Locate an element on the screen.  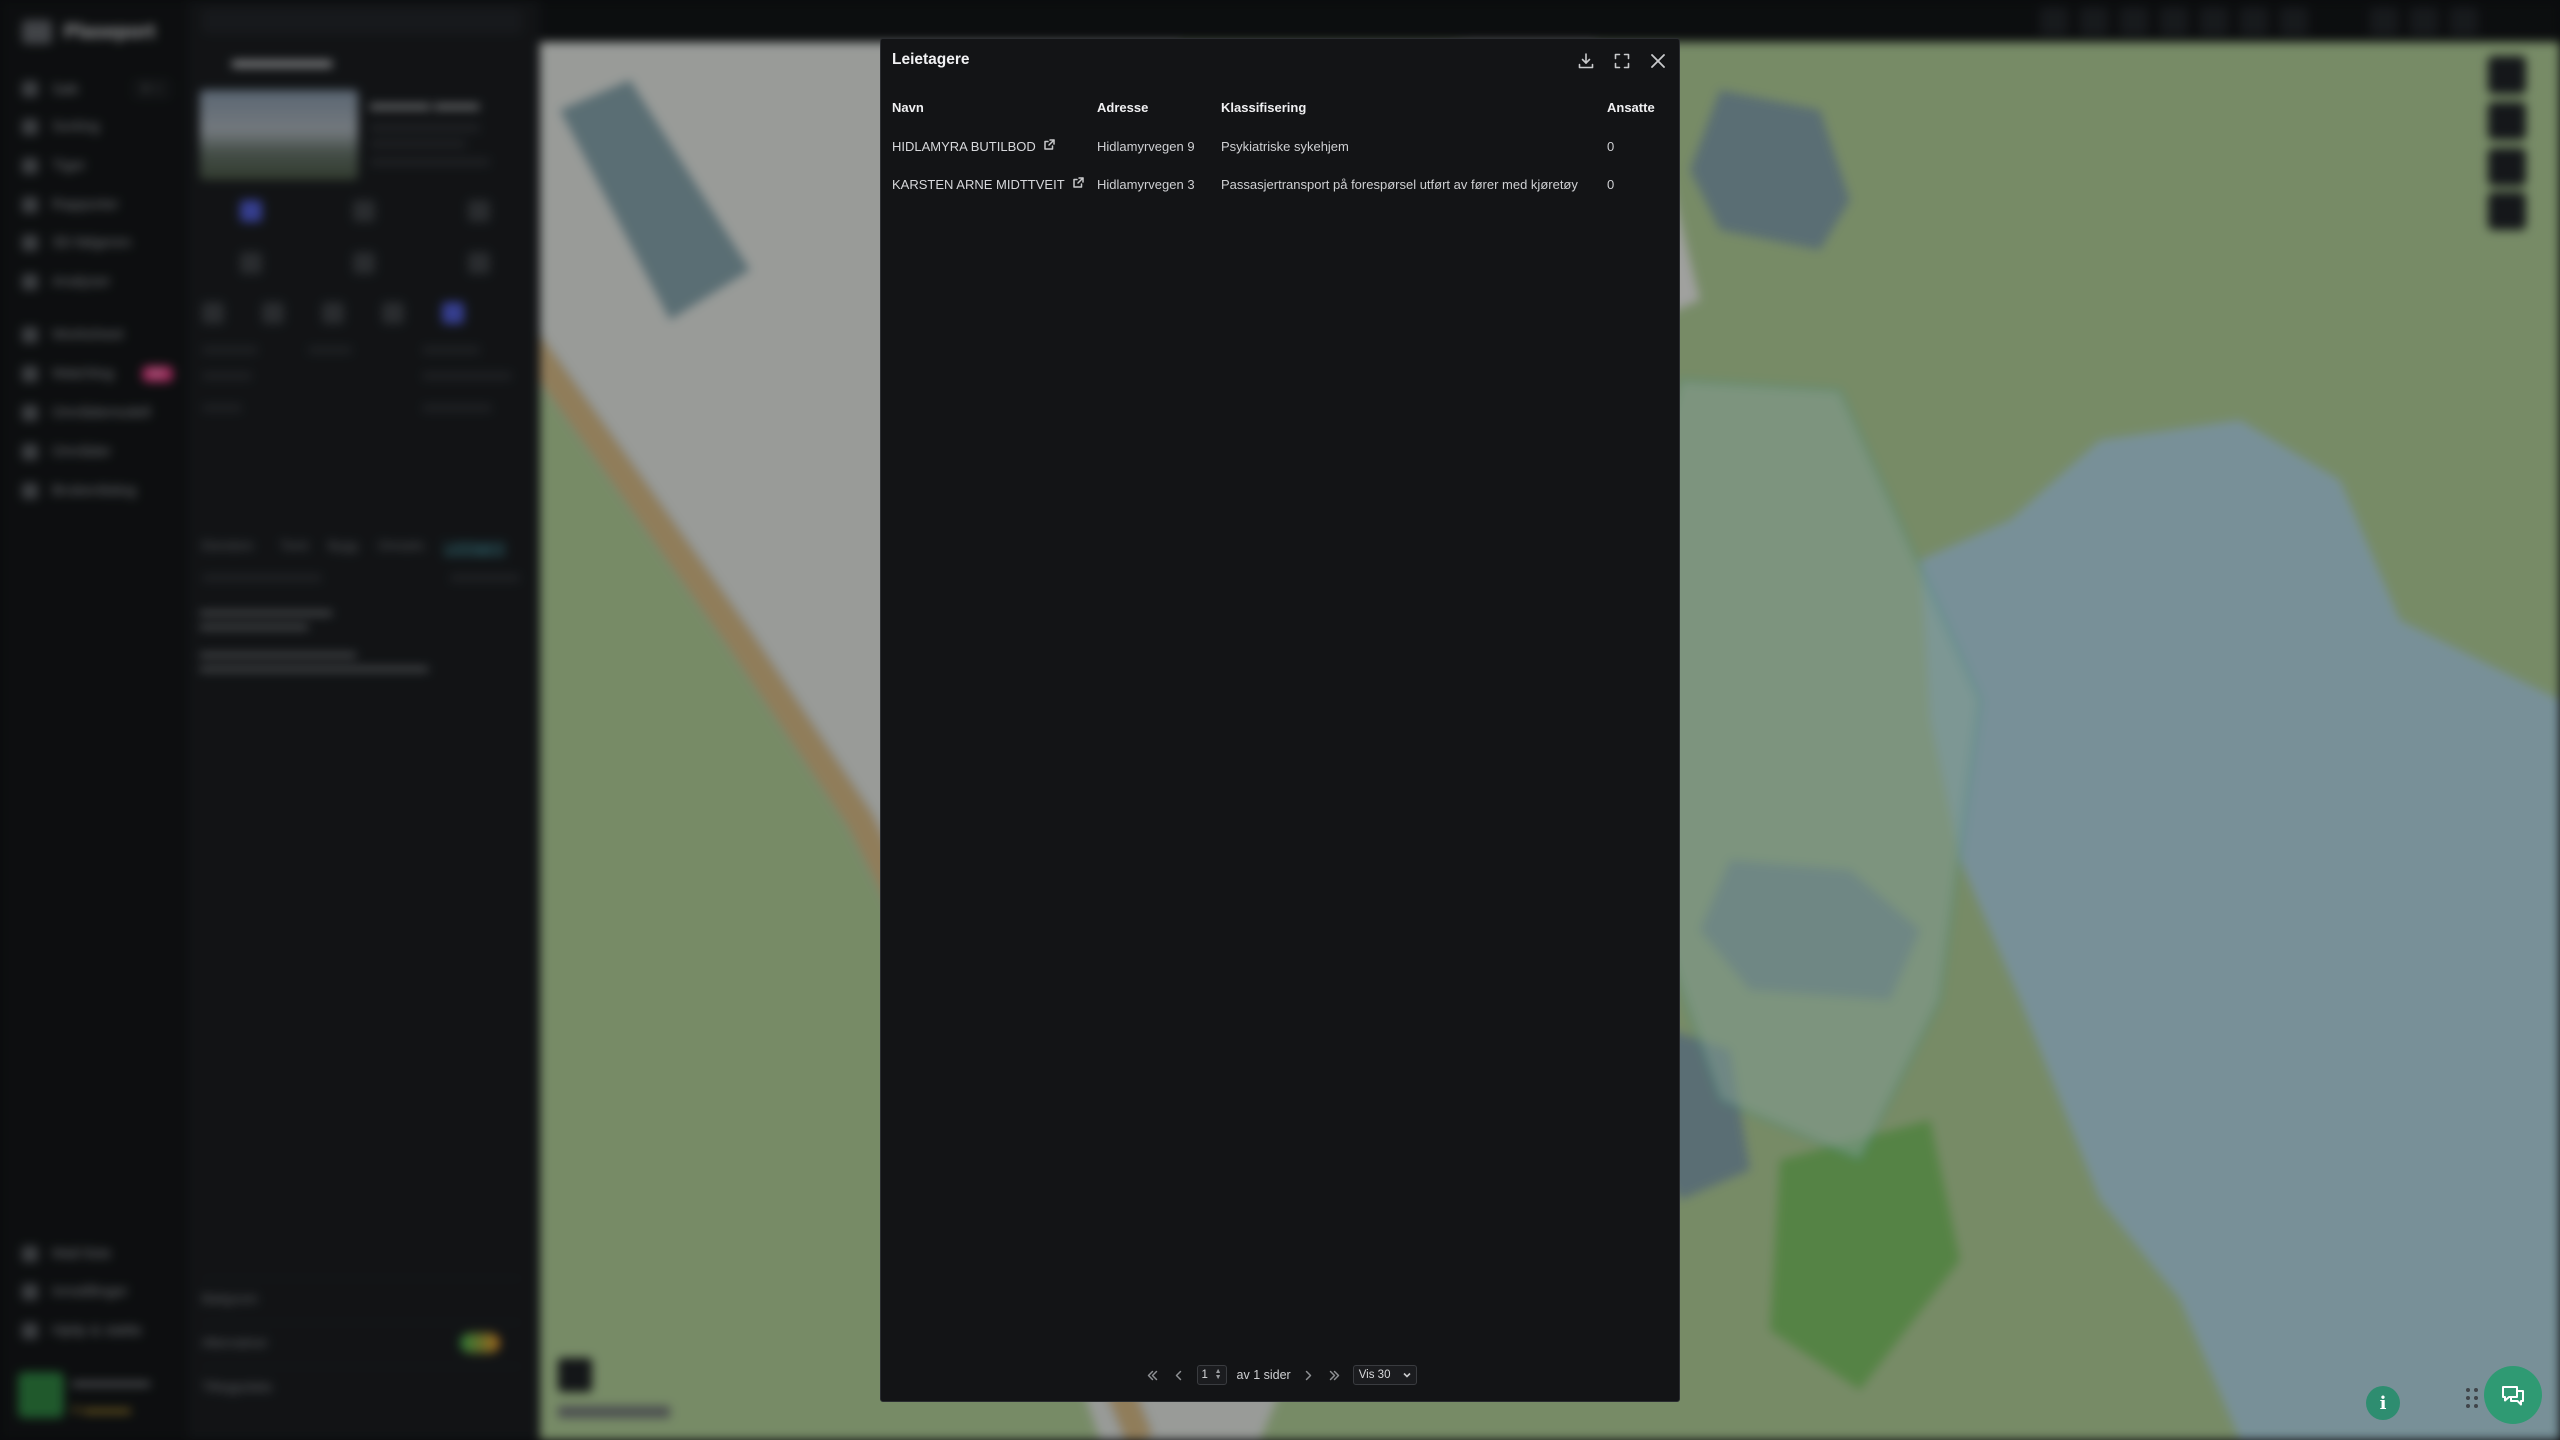
last-page-button is located at coordinates (1335, 1375).